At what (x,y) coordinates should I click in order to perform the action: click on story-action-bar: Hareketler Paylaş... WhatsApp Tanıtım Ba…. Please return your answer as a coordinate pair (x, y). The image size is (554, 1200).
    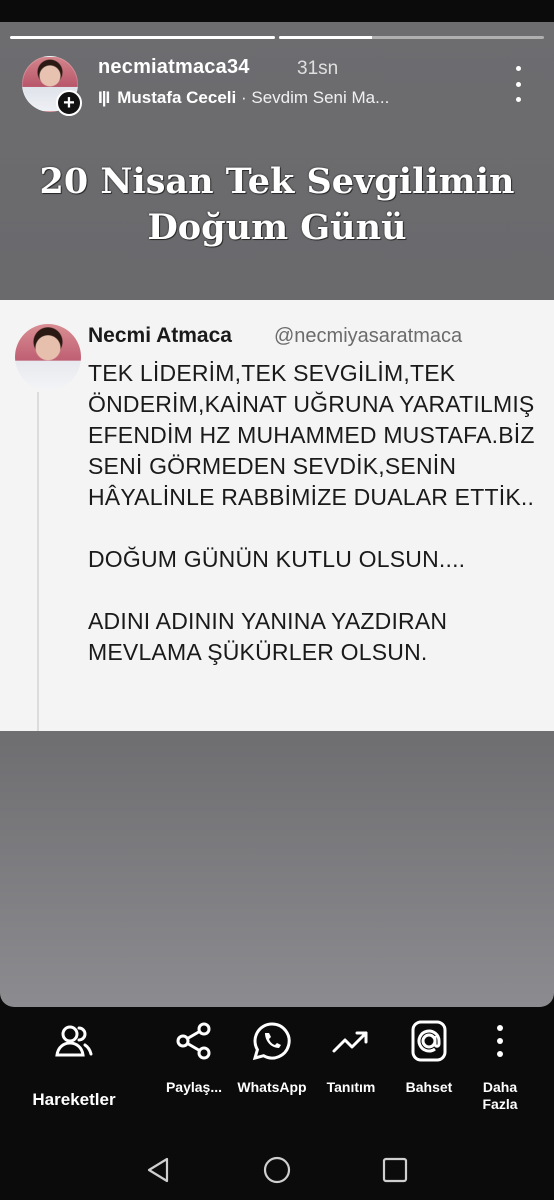
    Looking at the image, I should click on (277, 1072).